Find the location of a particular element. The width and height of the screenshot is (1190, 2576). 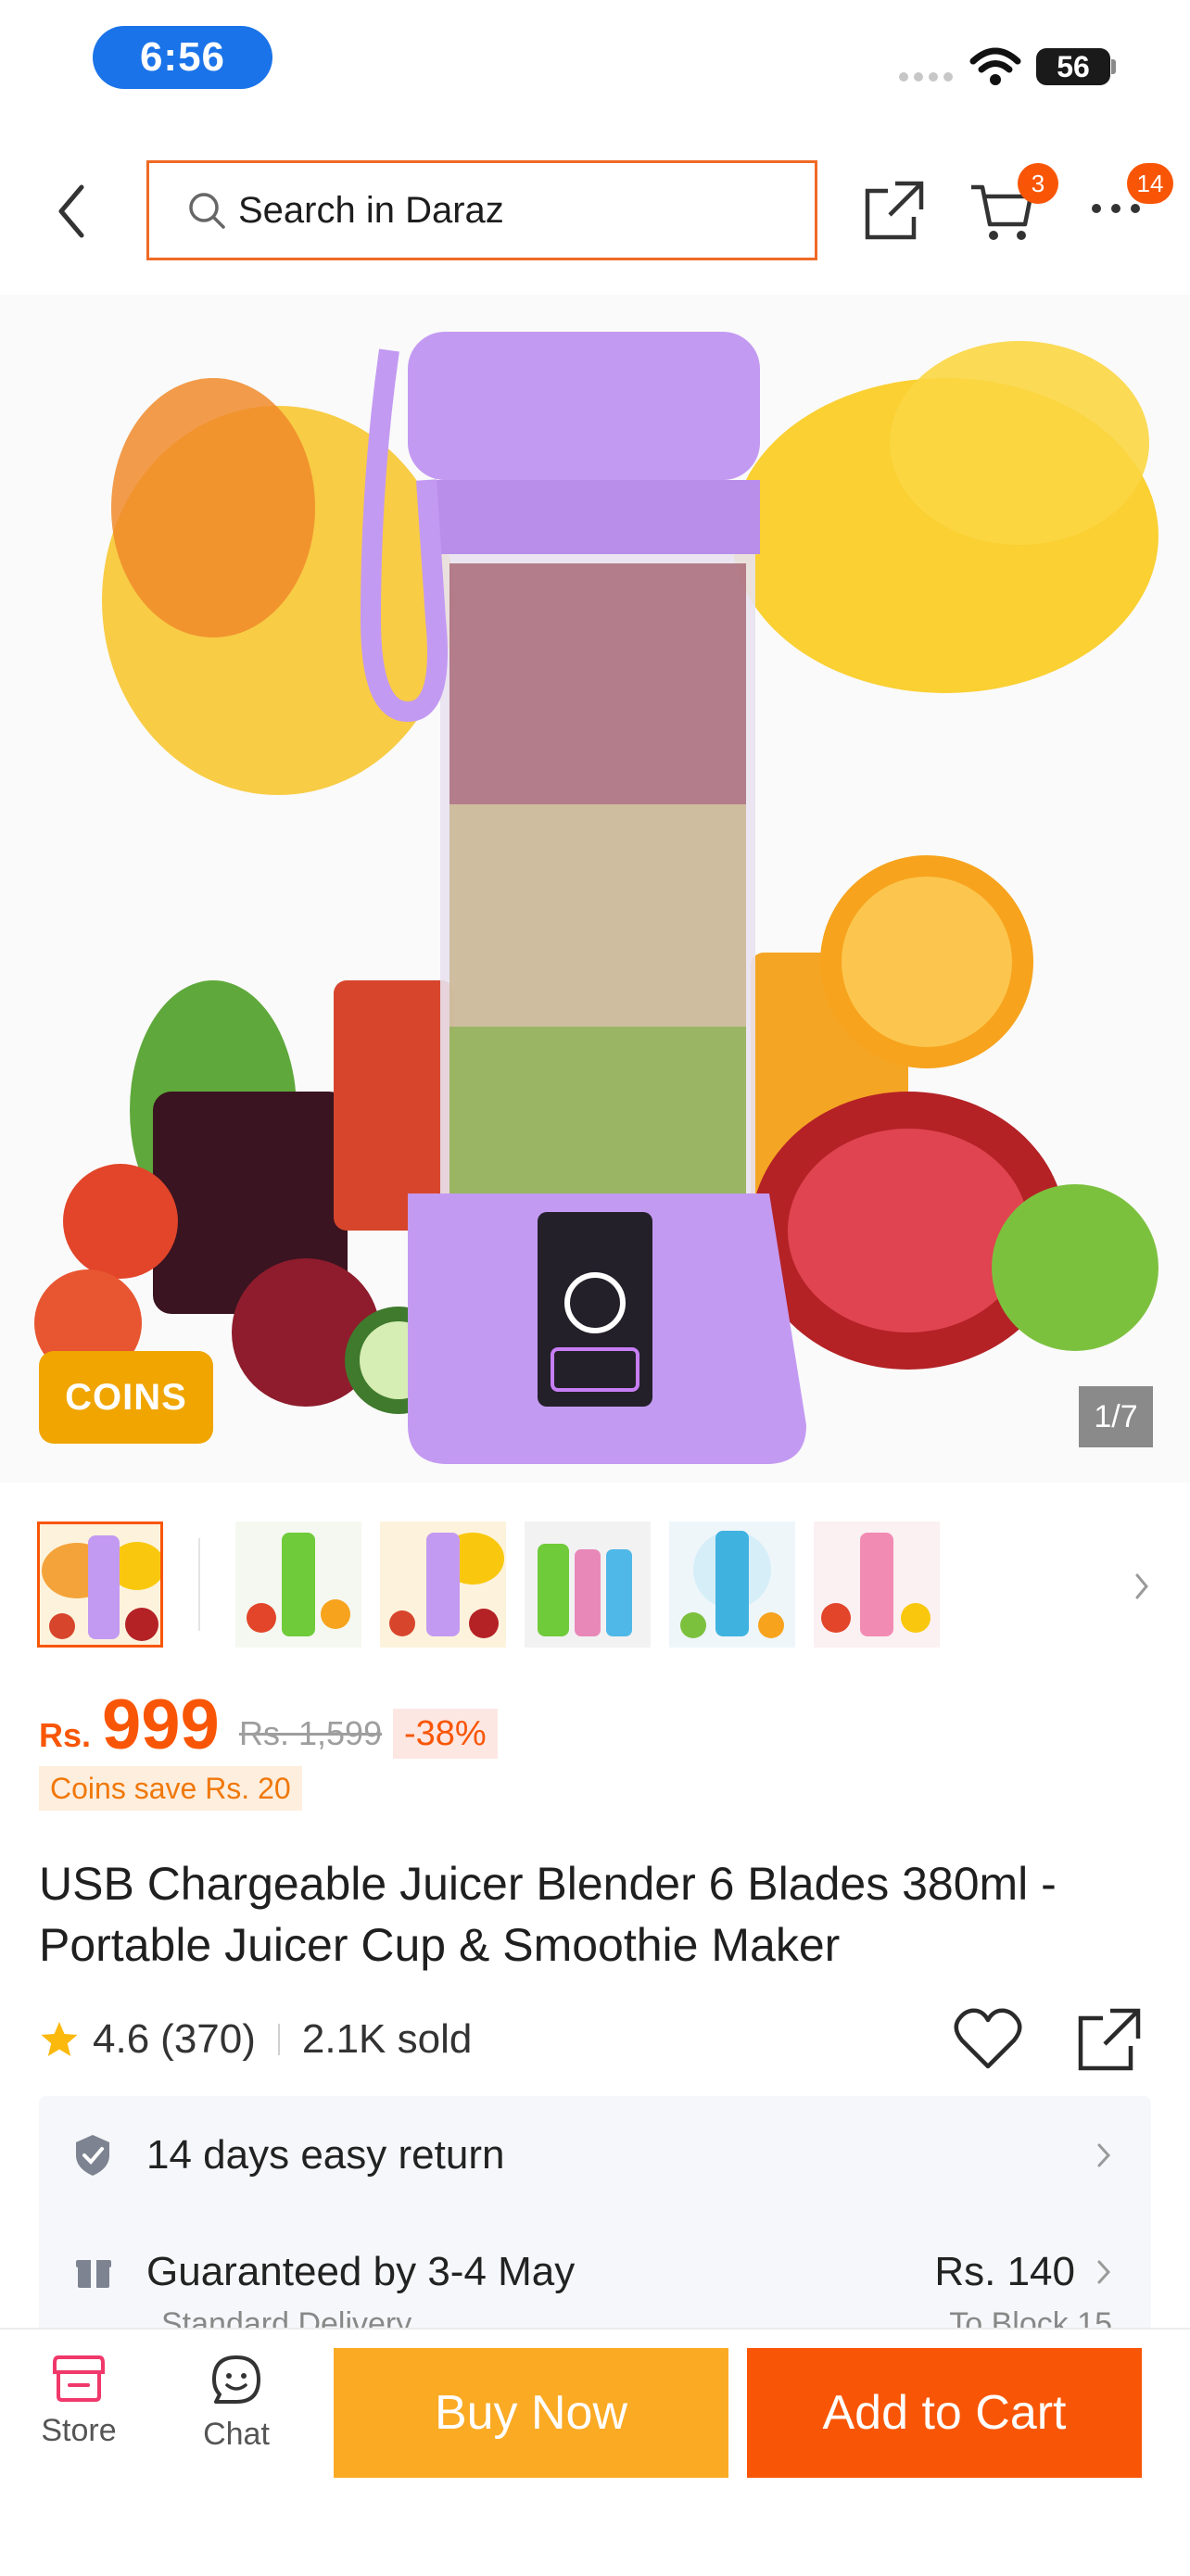

cart-count-badge: 3 is located at coordinates (1038, 183).